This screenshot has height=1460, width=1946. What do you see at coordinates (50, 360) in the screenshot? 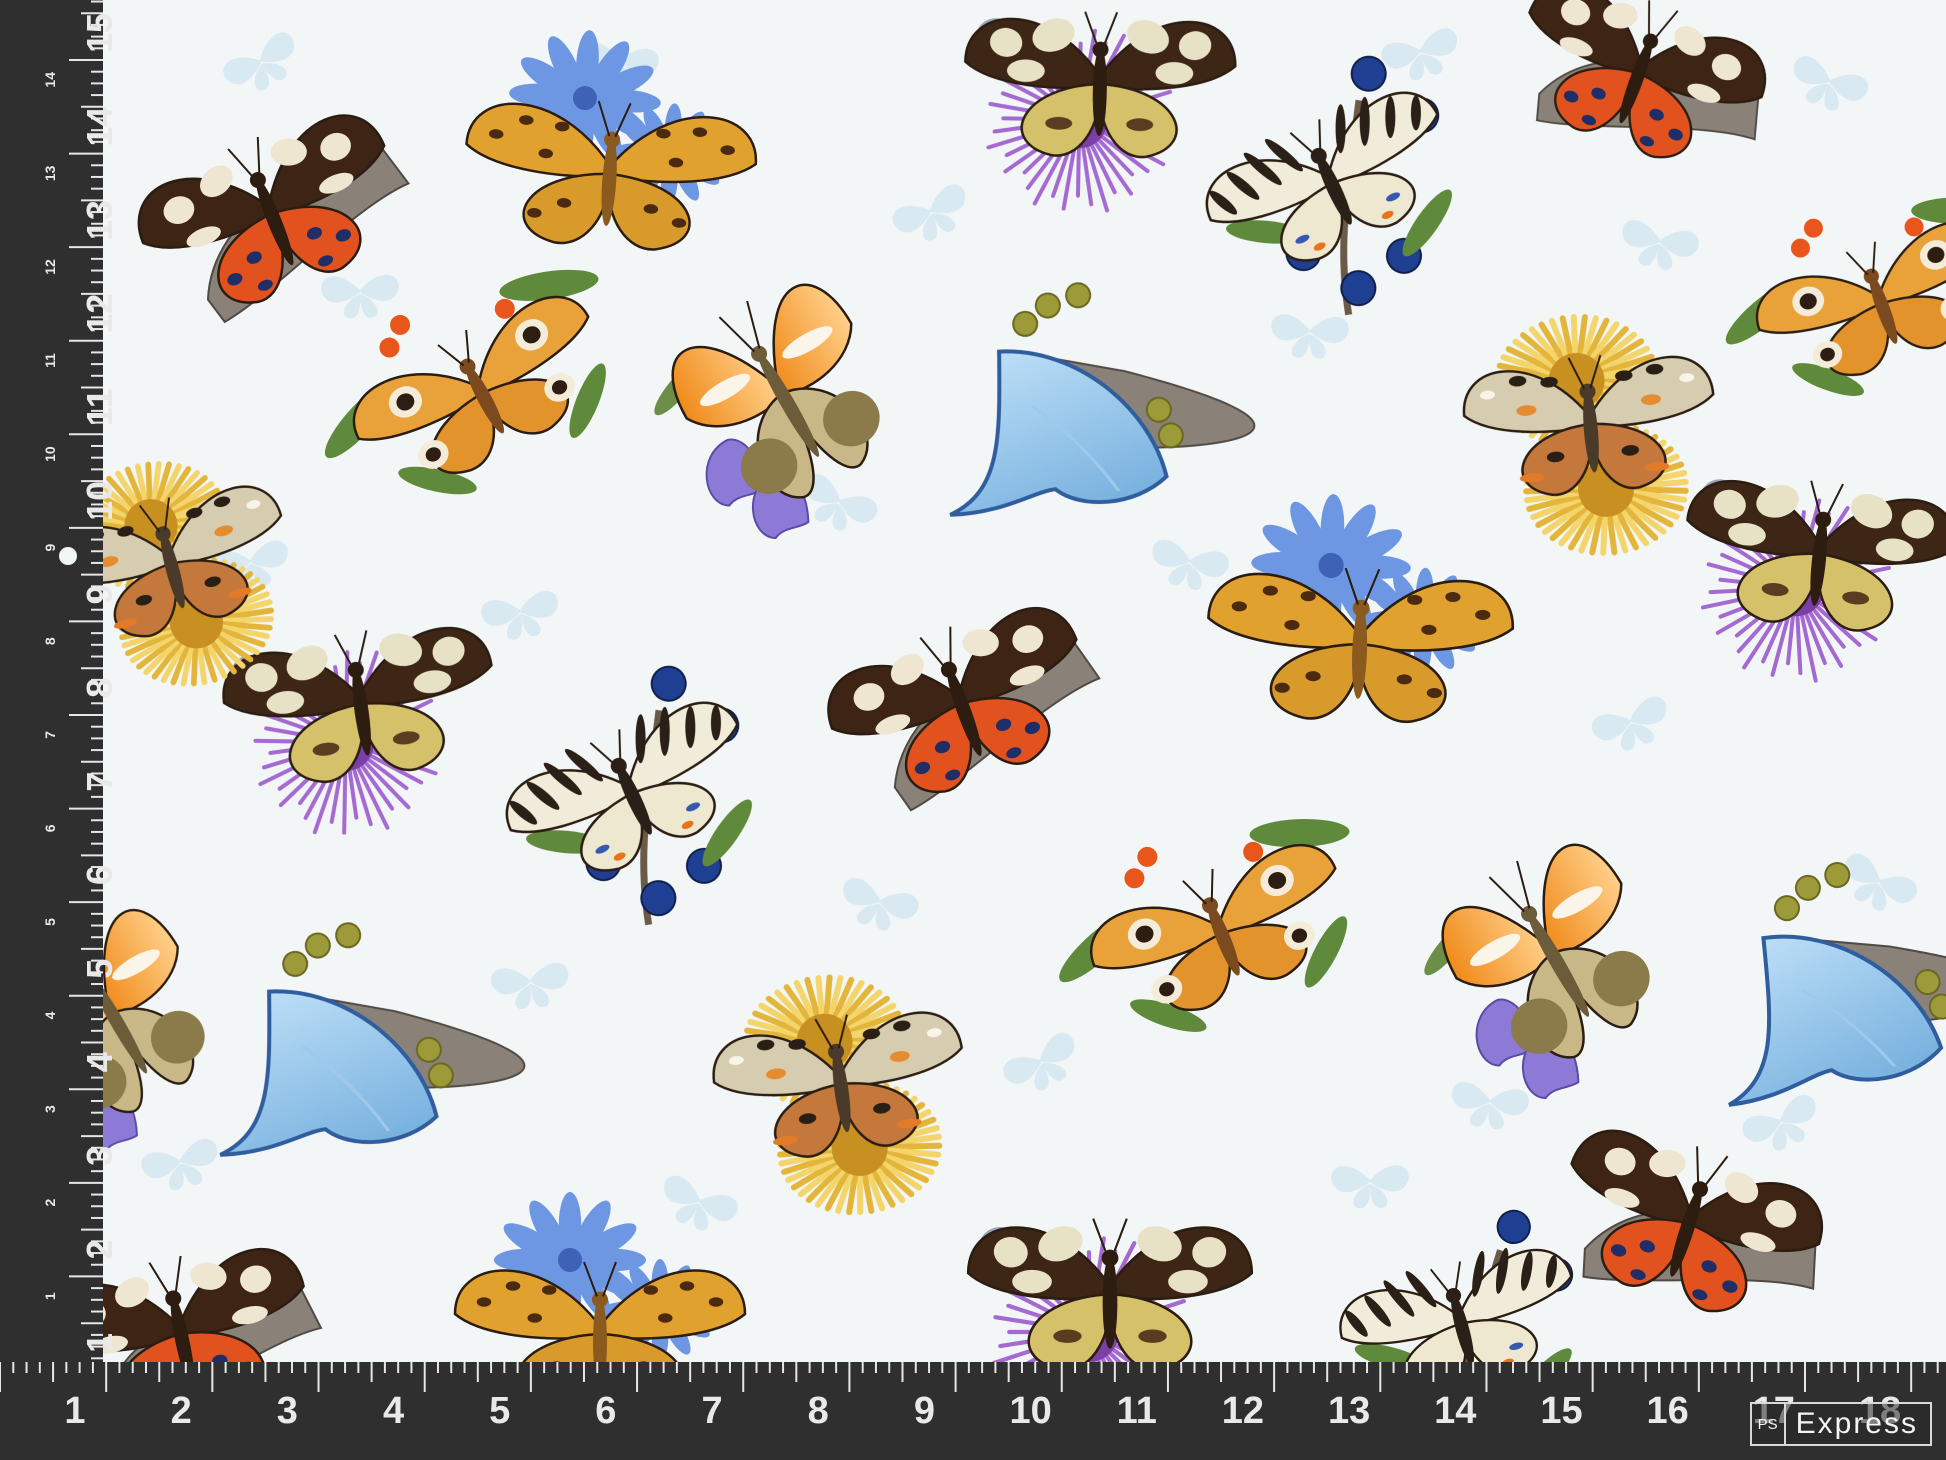
I see `ruler-mini-number: 11` at bounding box center [50, 360].